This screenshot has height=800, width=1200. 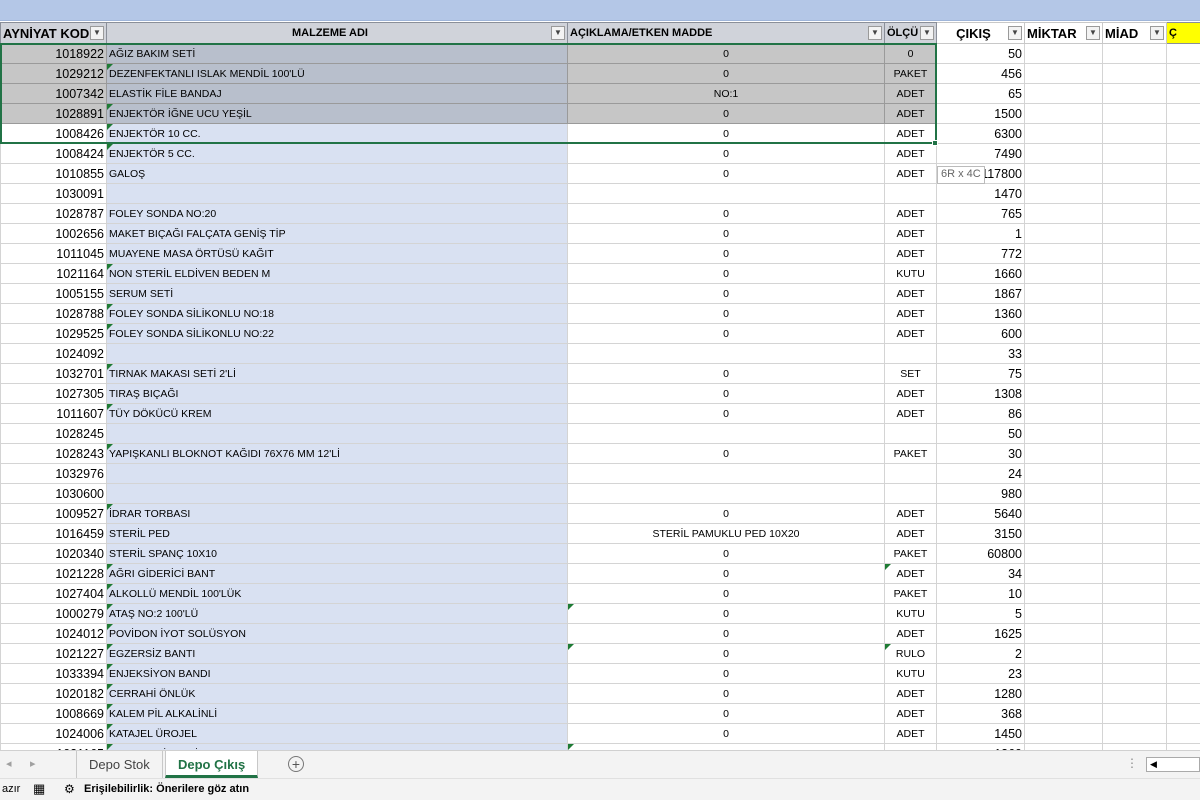 I want to click on column-header-aciklama: AÇIKLAMA/ETKEN MADDE ▼, so click(x=726, y=33).